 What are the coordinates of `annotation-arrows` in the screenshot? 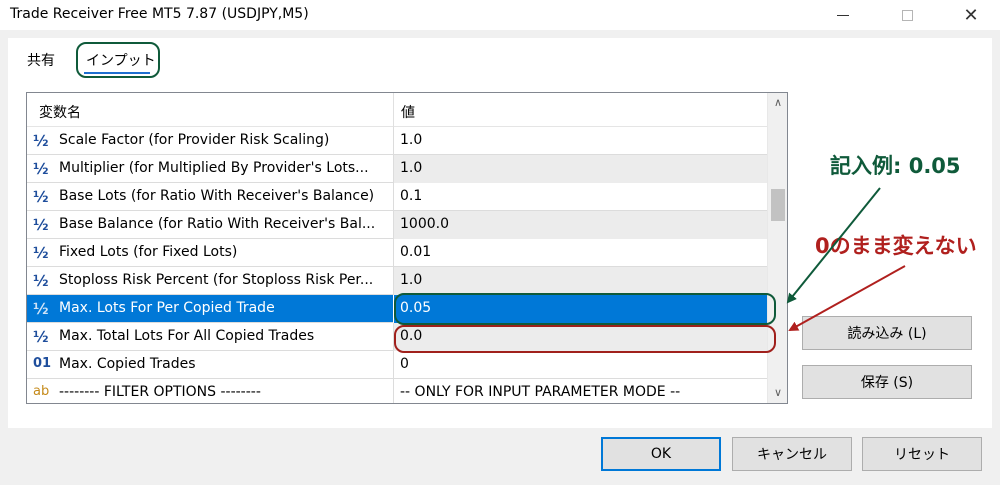 It's located at (846, 259).